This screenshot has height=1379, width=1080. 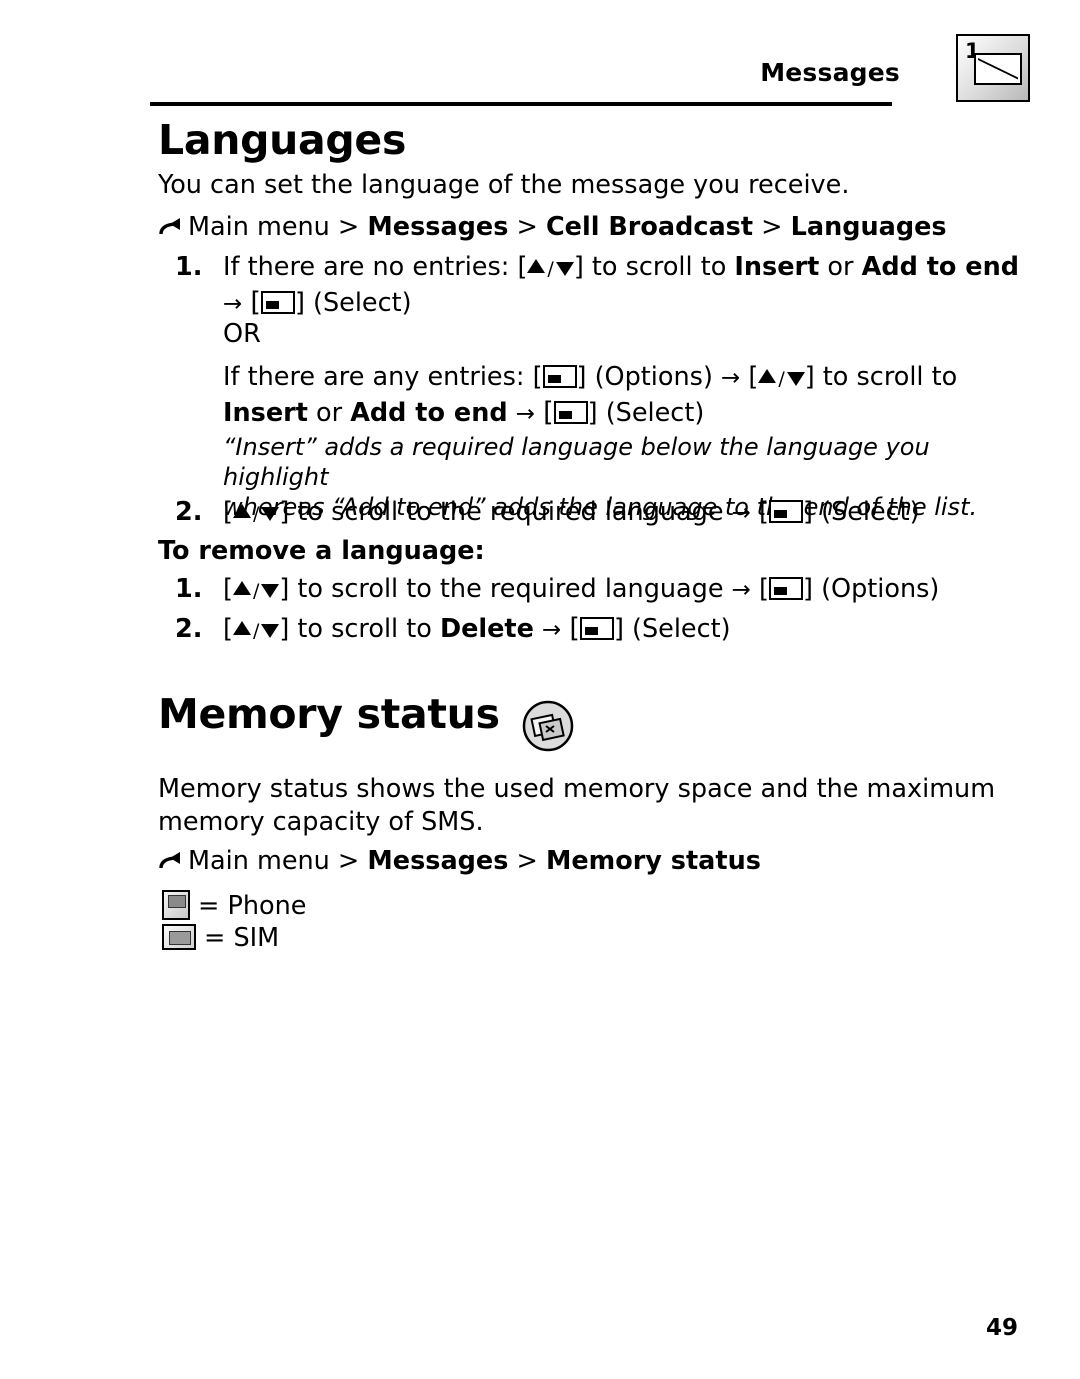 I want to click on memory-intro-line-2: memory capacity of SMS., so click(x=321, y=822).